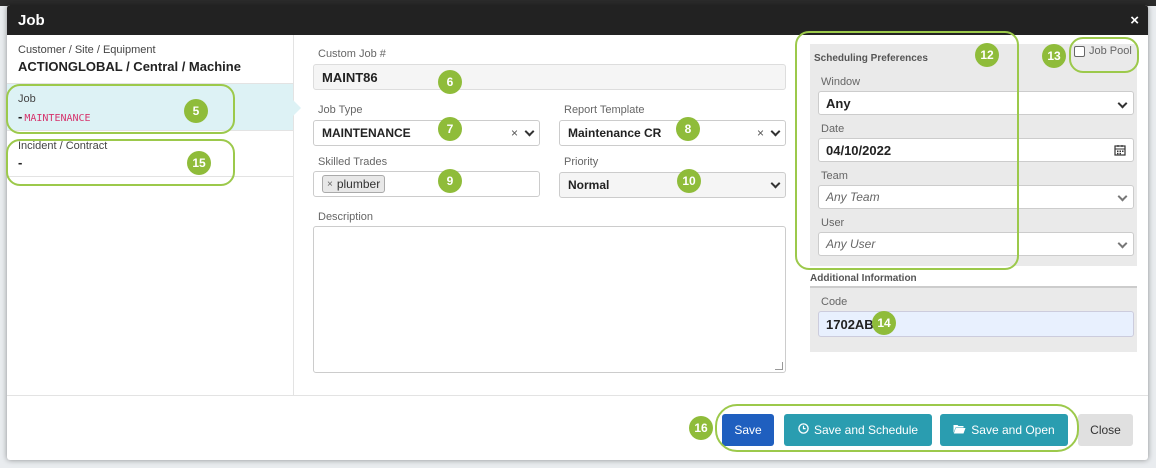  What do you see at coordinates (549, 299) in the screenshot?
I see `description-textarea` at bounding box center [549, 299].